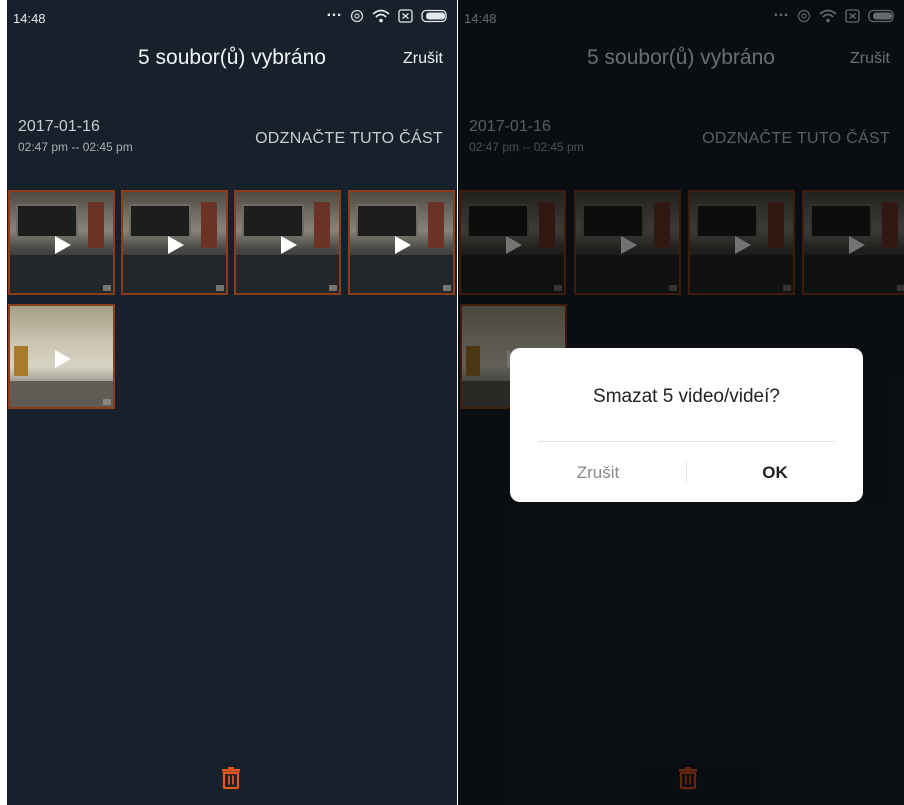  What do you see at coordinates (29, 18) in the screenshot?
I see `status-time: 14:48` at bounding box center [29, 18].